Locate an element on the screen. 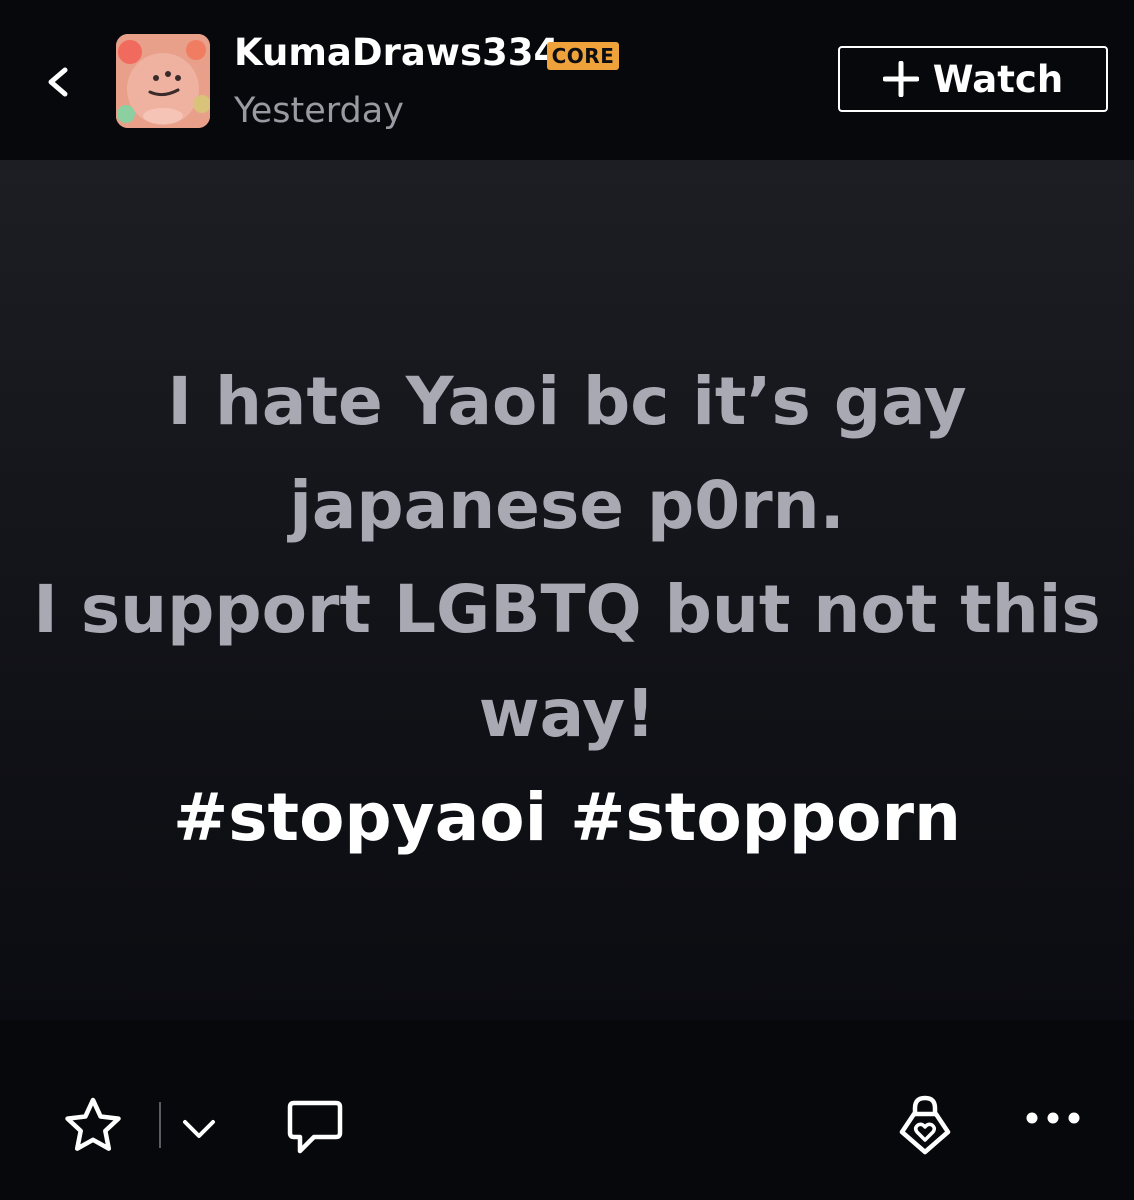  star-icon is located at coordinates (93, 1124).